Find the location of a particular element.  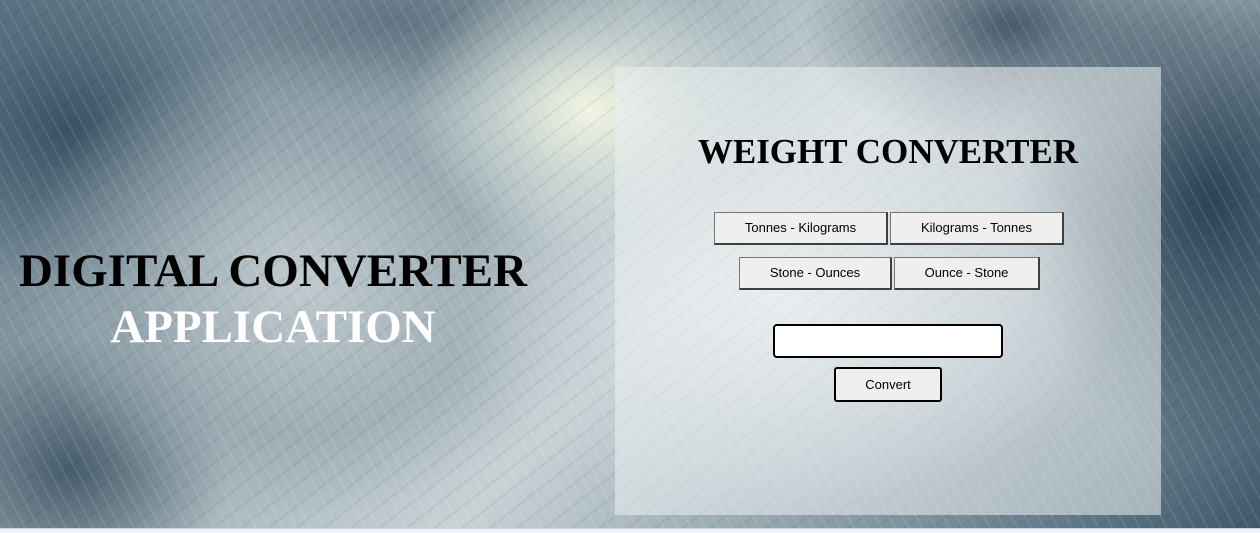

value-input is located at coordinates (888, 341).